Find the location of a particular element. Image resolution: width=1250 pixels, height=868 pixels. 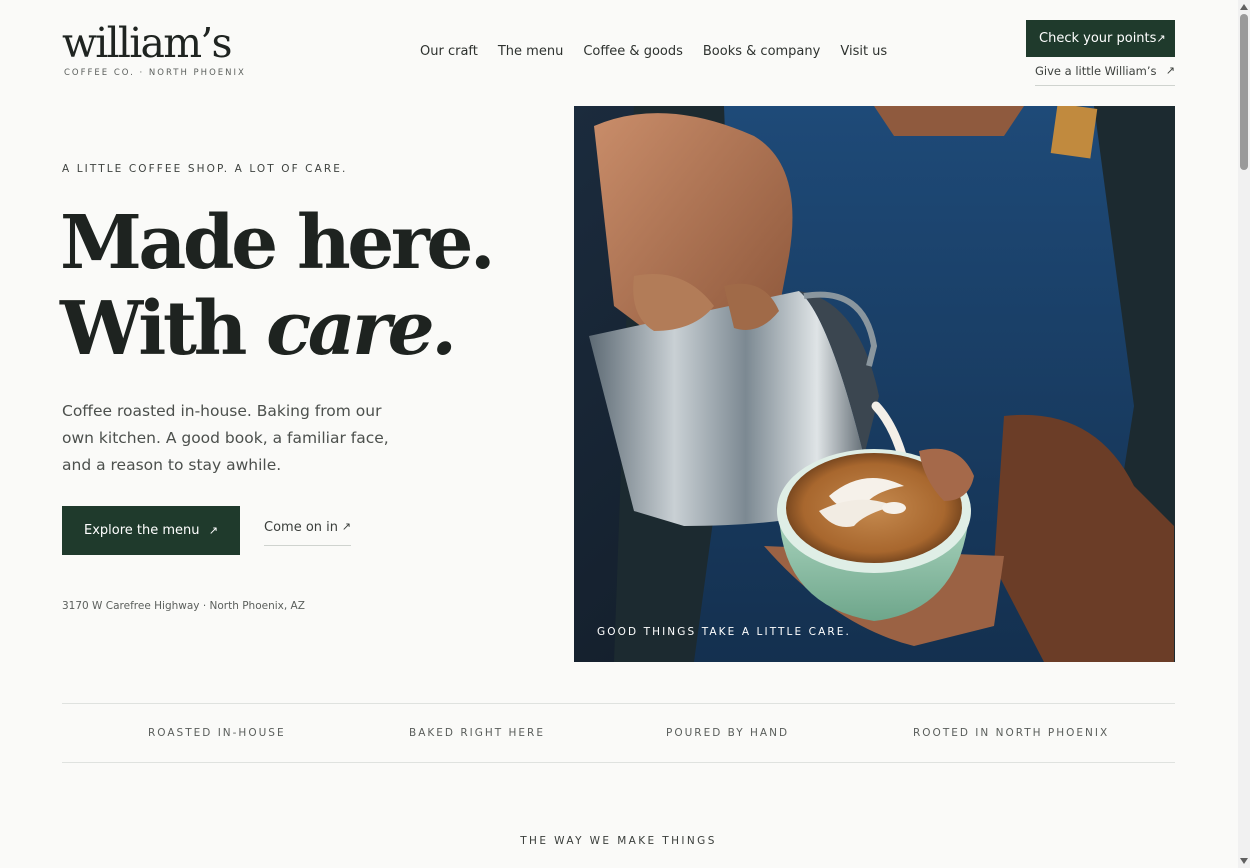

value-roasted: ROASTED IN-HOUSE is located at coordinates (217, 733).